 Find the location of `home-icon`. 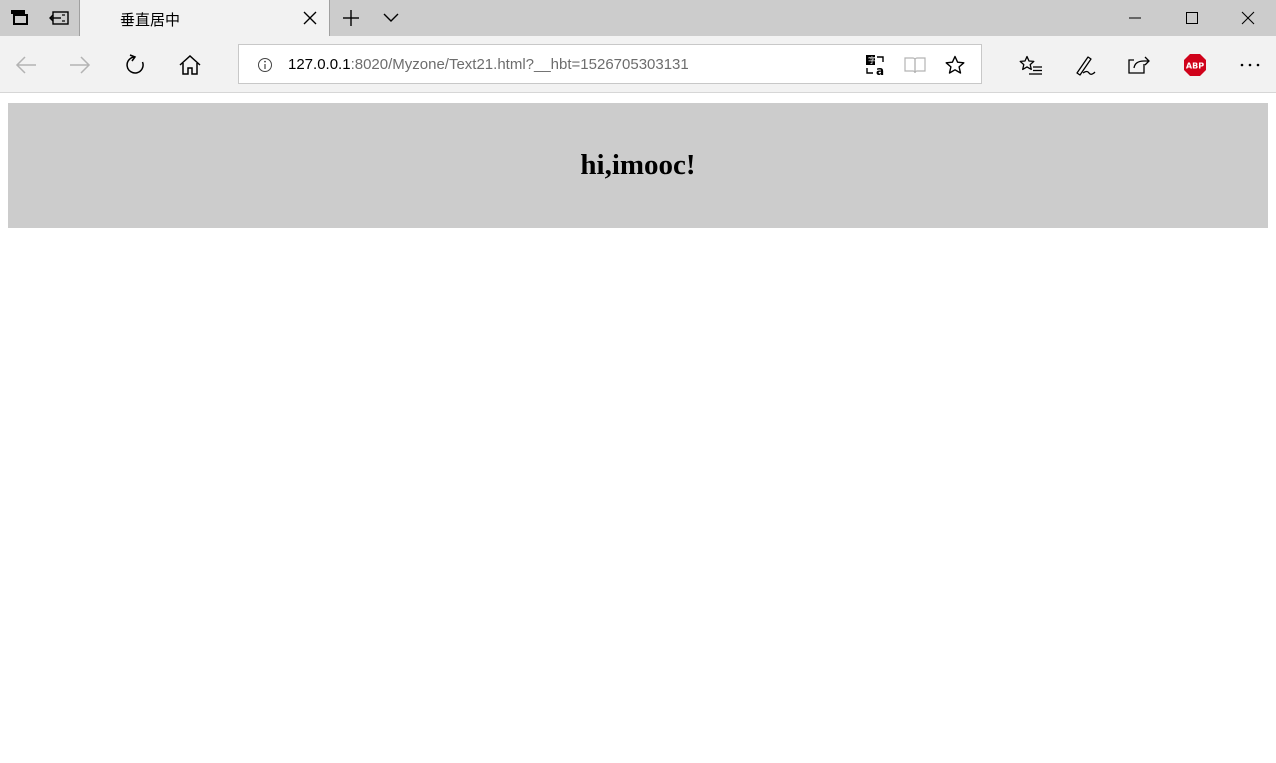

home-icon is located at coordinates (190, 65).